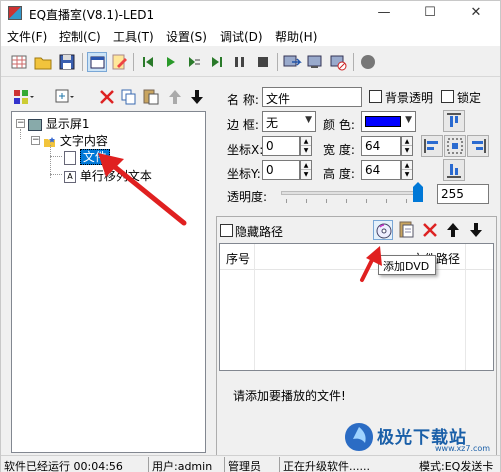 The width and height of the screenshot is (501, 472). I want to click on copy-icon, so click(130, 97).